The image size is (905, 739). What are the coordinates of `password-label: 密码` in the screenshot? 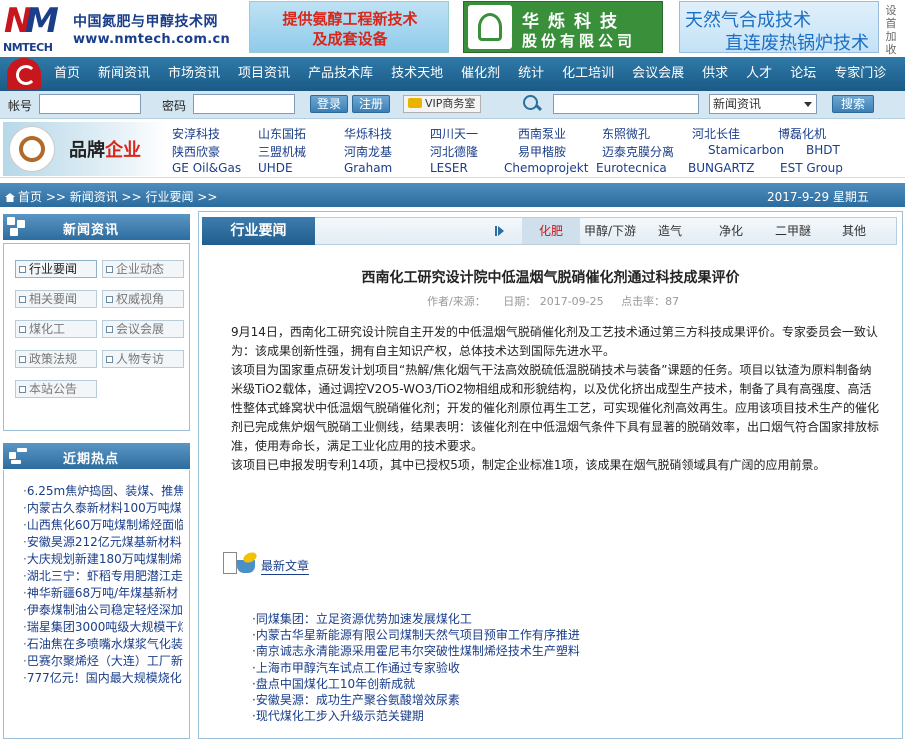 It's located at (174, 106).